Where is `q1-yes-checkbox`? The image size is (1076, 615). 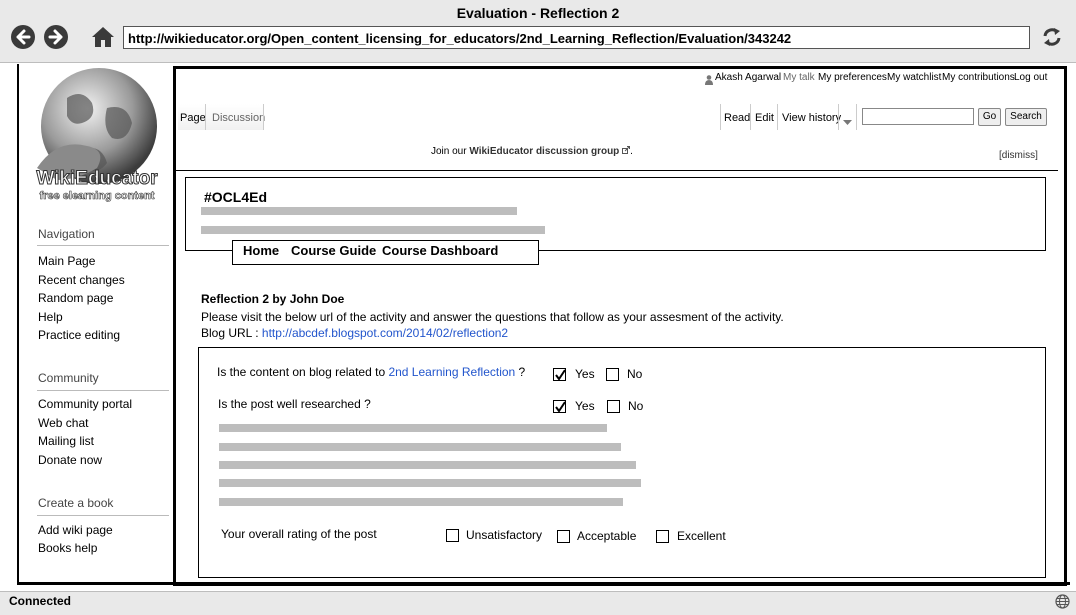
q1-yes-checkbox is located at coordinates (559, 374).